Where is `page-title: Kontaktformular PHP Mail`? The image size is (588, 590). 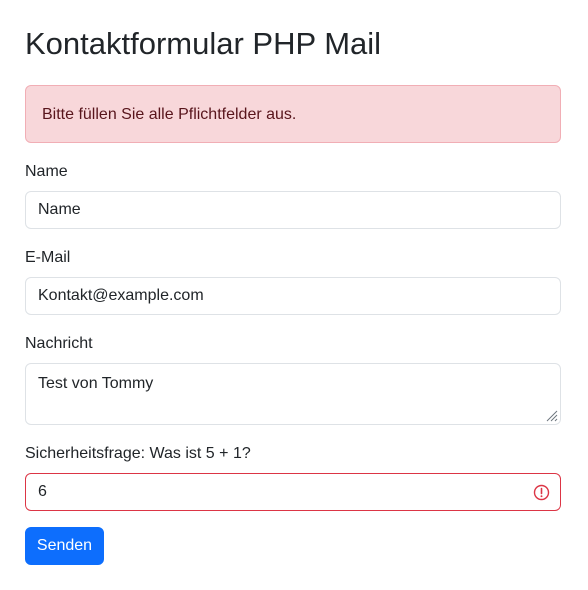
page-title: Kontaktformular PHP Mail is located at coordinates (203, 43).